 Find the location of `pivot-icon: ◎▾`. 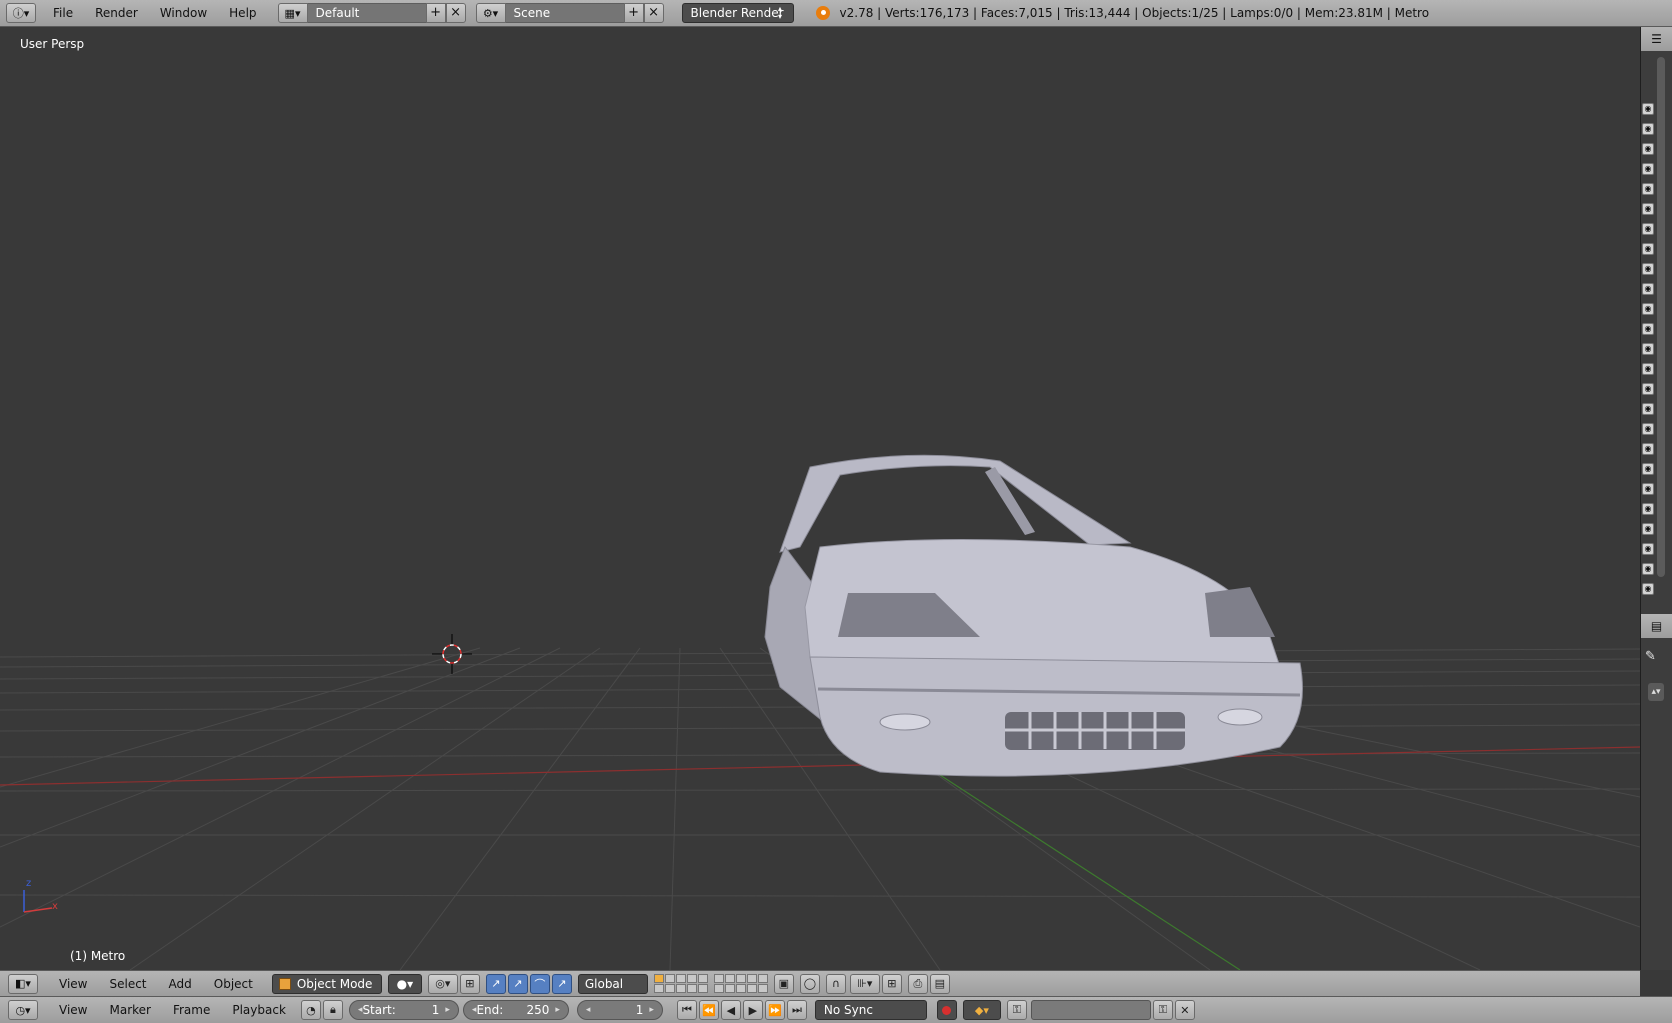

pivot-icon: ◎▾ is located at coordinates (443, 983).